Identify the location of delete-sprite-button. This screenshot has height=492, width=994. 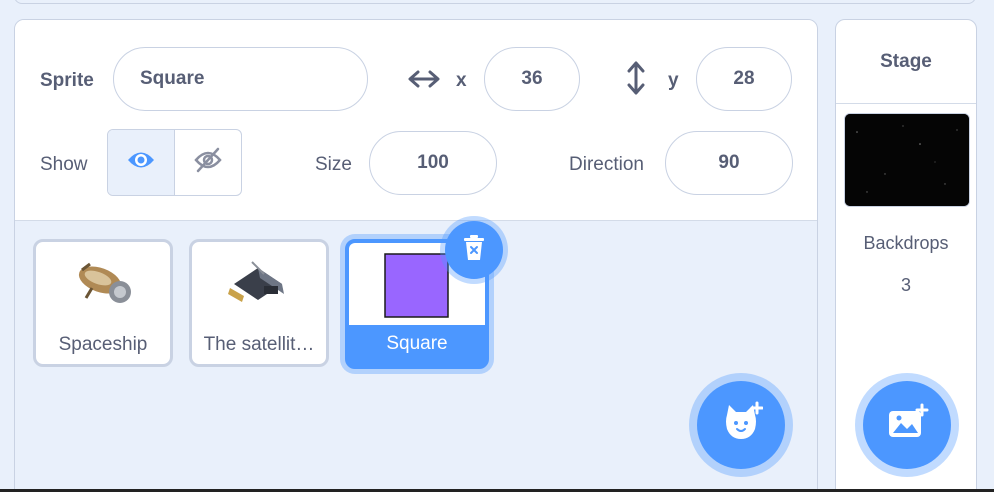
(474, 250).